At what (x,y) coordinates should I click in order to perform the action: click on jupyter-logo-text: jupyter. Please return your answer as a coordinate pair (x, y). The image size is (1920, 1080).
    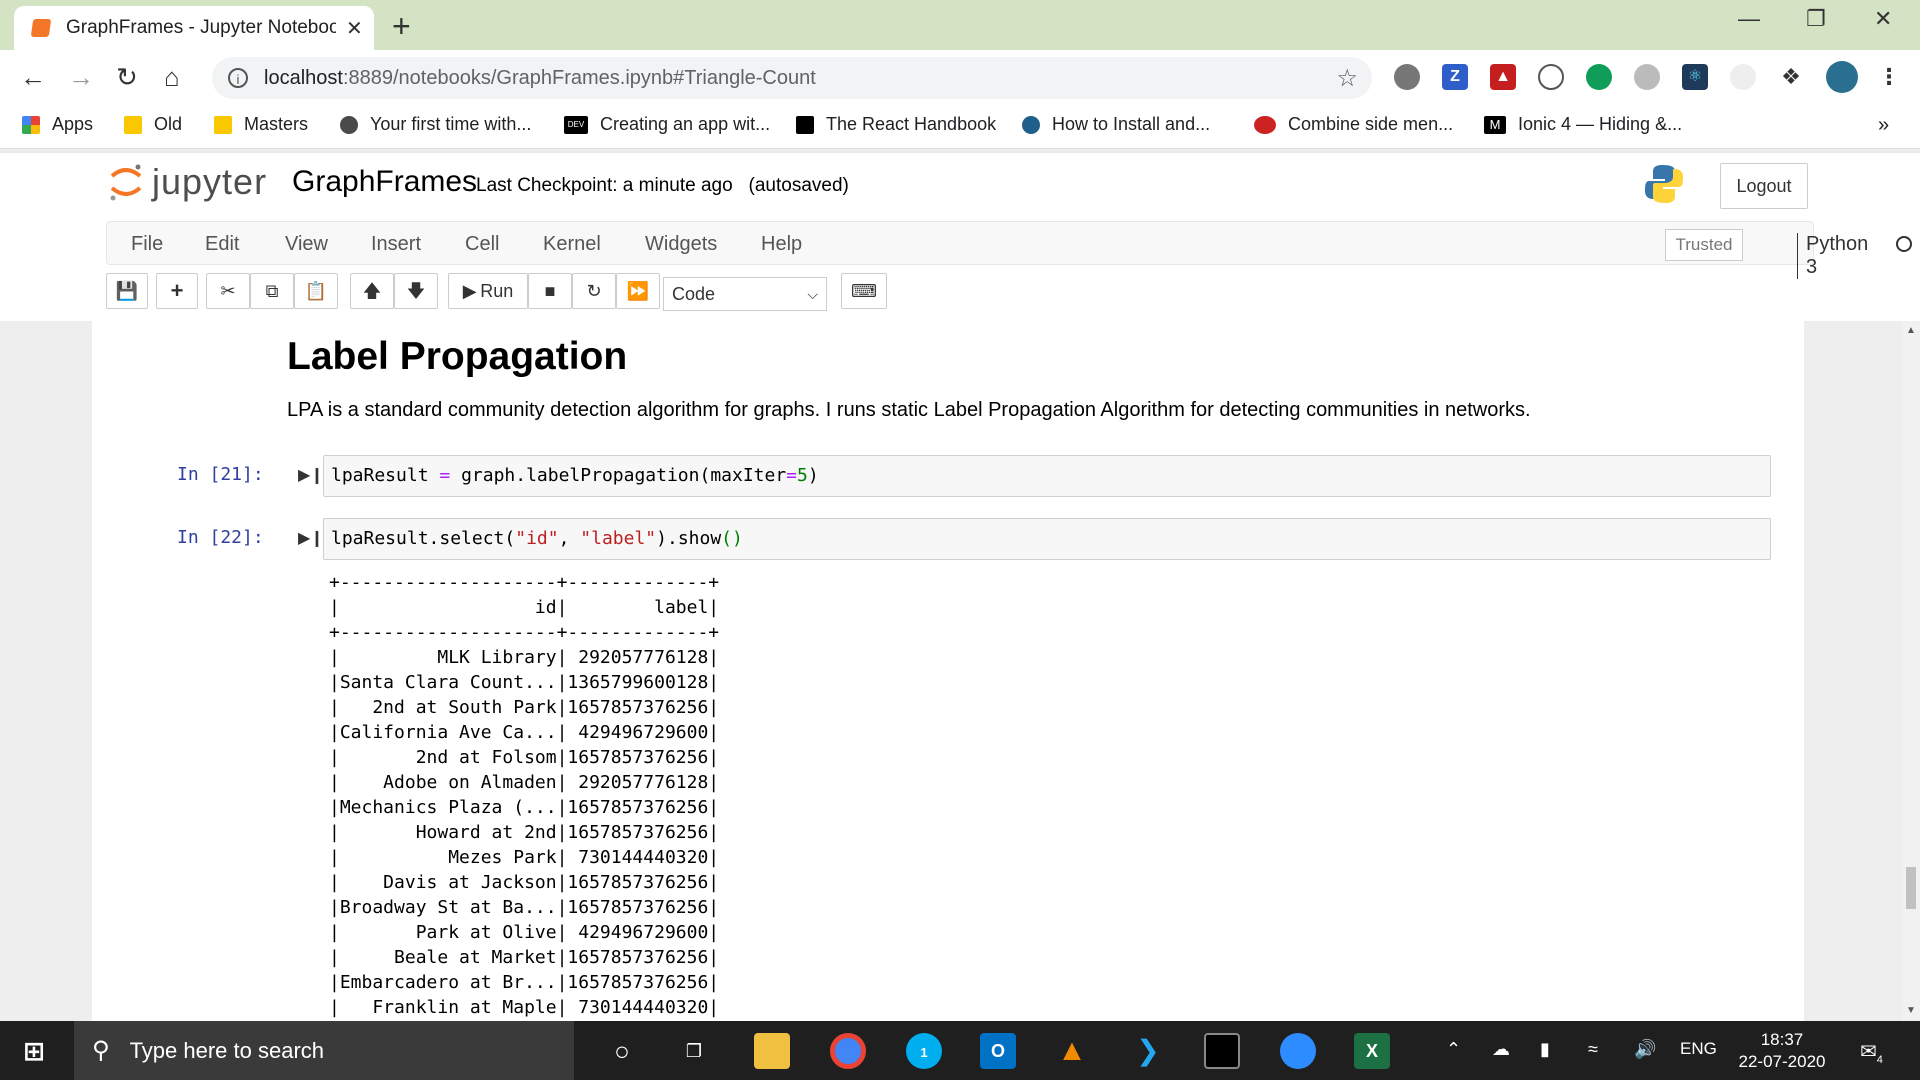
    Looking at the image, I should click on (210, 181).